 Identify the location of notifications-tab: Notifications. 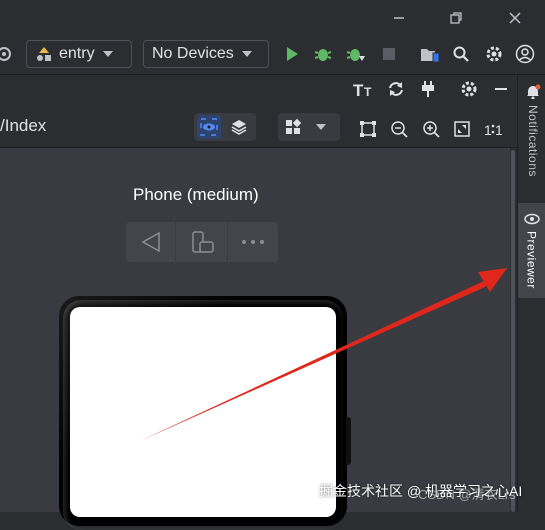
(533, 138).